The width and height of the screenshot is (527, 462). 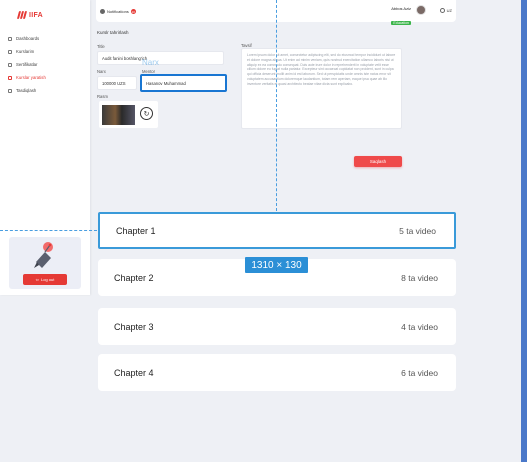 I want to click on horizontal-guide-line, so click(x=48, y=230).